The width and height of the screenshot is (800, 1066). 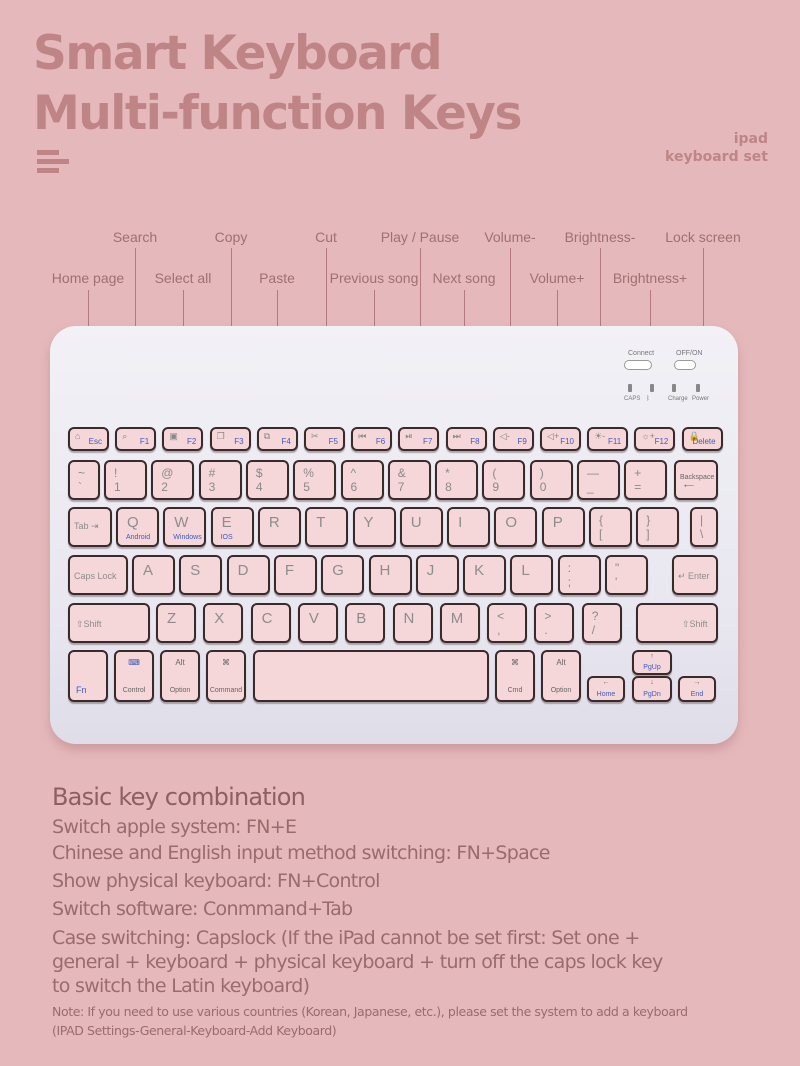 What do you see at coordinates (164, 487) in the screenshot?
I see `key-char: 2` at bounding box center [164, 487].